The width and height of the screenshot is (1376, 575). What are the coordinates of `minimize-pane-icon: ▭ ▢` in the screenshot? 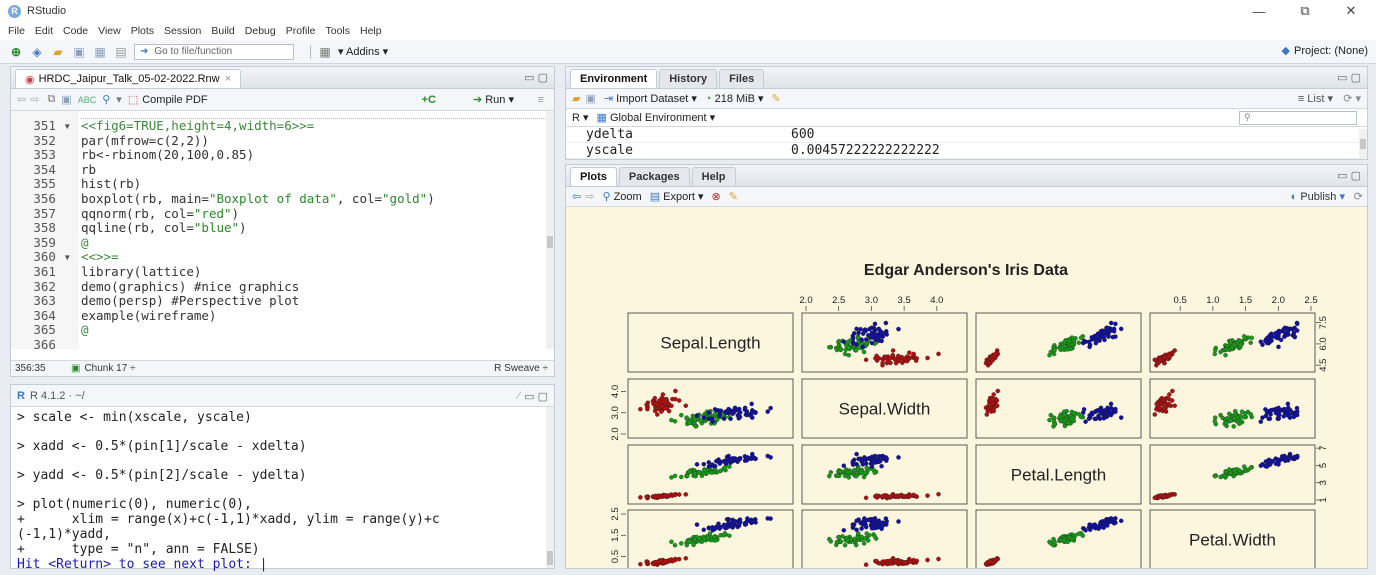 It's located at (536, 77).